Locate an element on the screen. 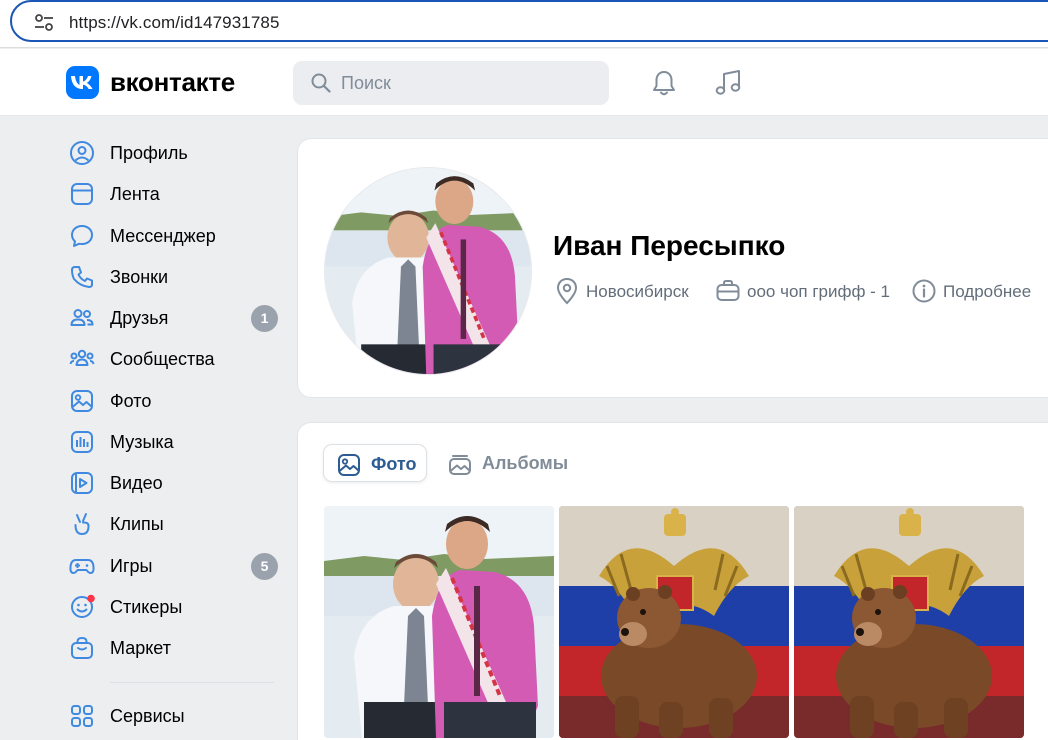 The width and height of the screenshot is (1048, 740). sidebar-item-games: Игры 5 is located at coordinates (173, 565).